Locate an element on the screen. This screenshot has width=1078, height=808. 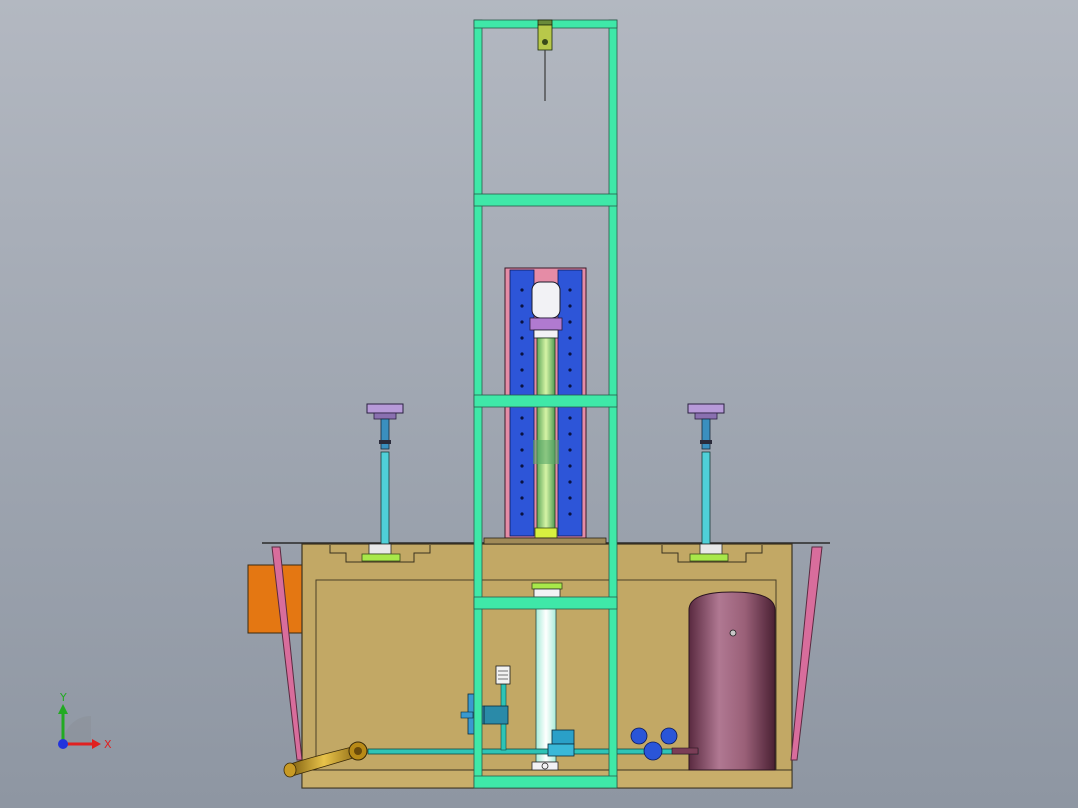
left-support-post is located at coordinates (382, 482).